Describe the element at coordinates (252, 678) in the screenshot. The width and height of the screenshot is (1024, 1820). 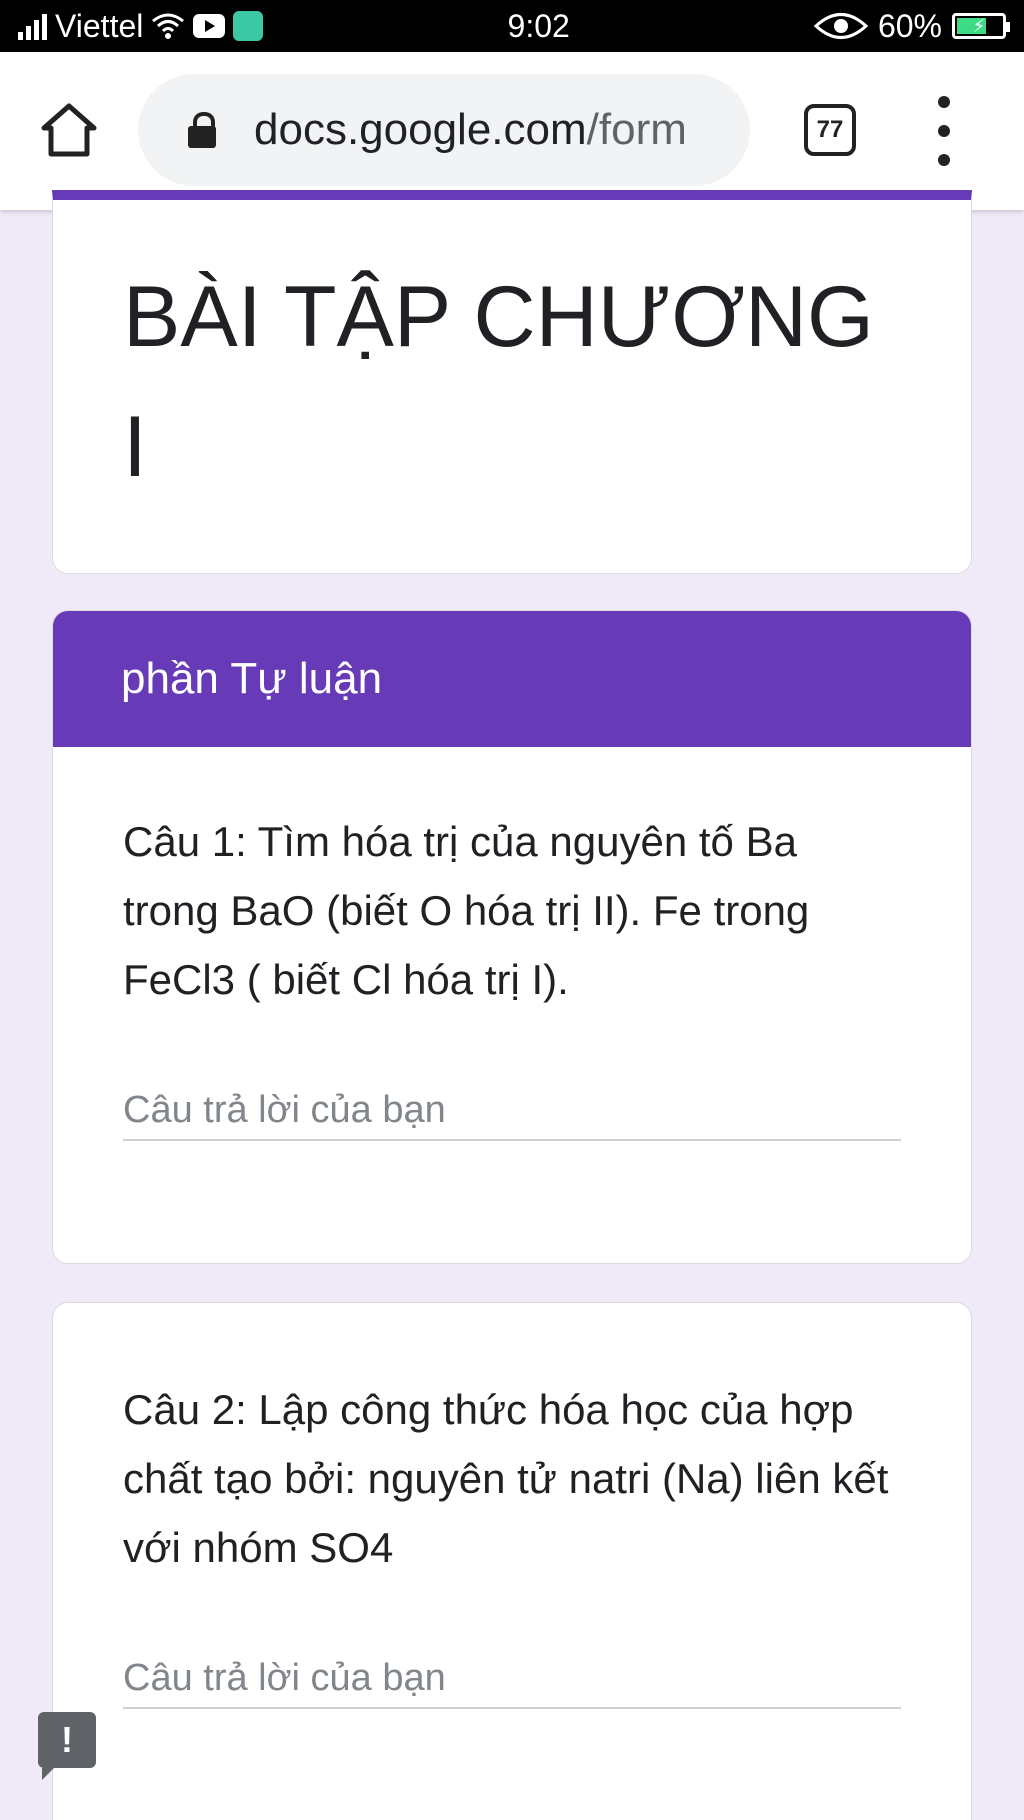
I see `section-title: phần Tự luận` at that location.